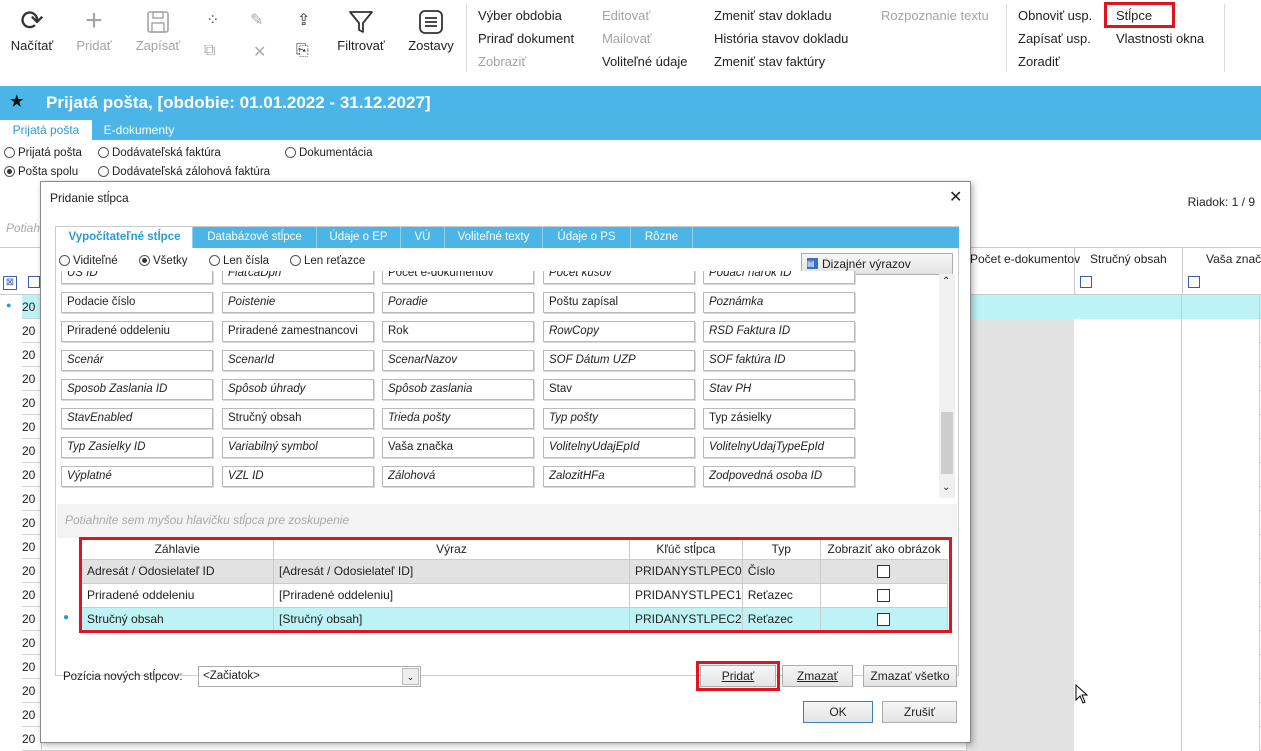  I want to click on menu-sort: Zoradiť, so click(1039, 61).